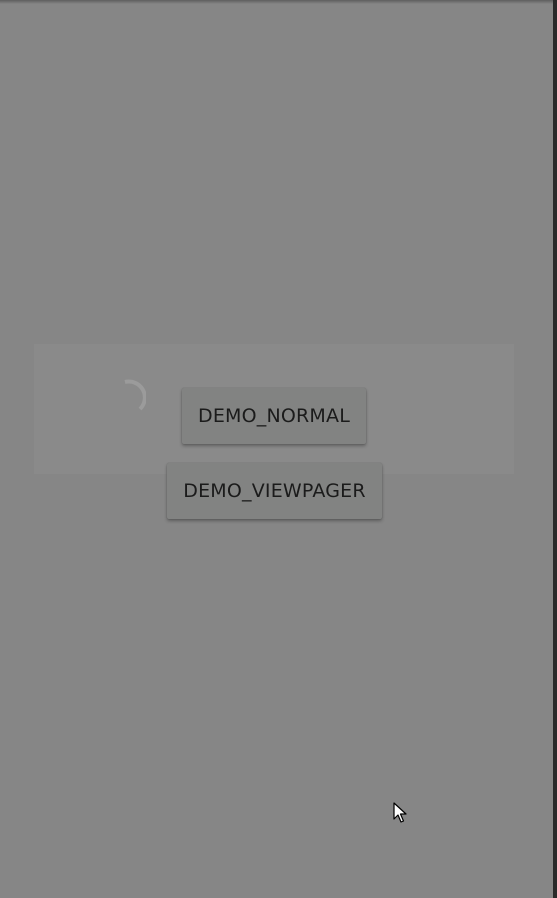 The height and width of the screenshot is (898, 557). What do you see at coordinates (276, 2) in the screenshot?
I see `status-bar-shadow` at bounding box center [276, 2].